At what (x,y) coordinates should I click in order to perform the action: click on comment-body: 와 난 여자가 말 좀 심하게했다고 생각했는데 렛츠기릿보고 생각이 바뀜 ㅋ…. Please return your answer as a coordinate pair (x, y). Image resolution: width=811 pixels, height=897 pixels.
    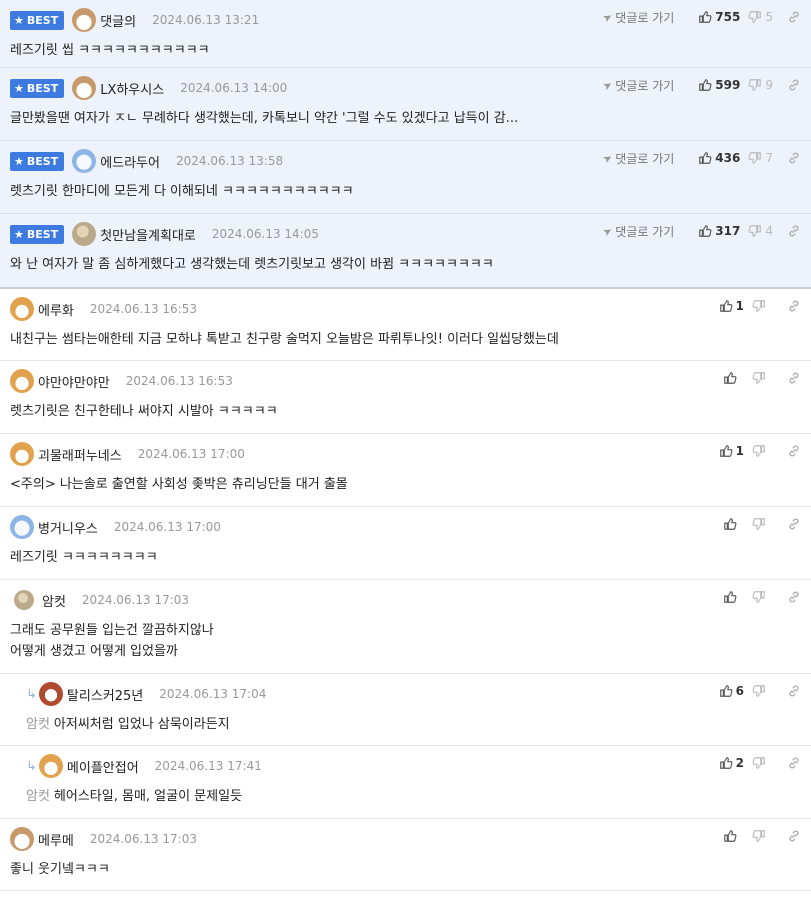
    Looking at the image, I should click on (380, 264).